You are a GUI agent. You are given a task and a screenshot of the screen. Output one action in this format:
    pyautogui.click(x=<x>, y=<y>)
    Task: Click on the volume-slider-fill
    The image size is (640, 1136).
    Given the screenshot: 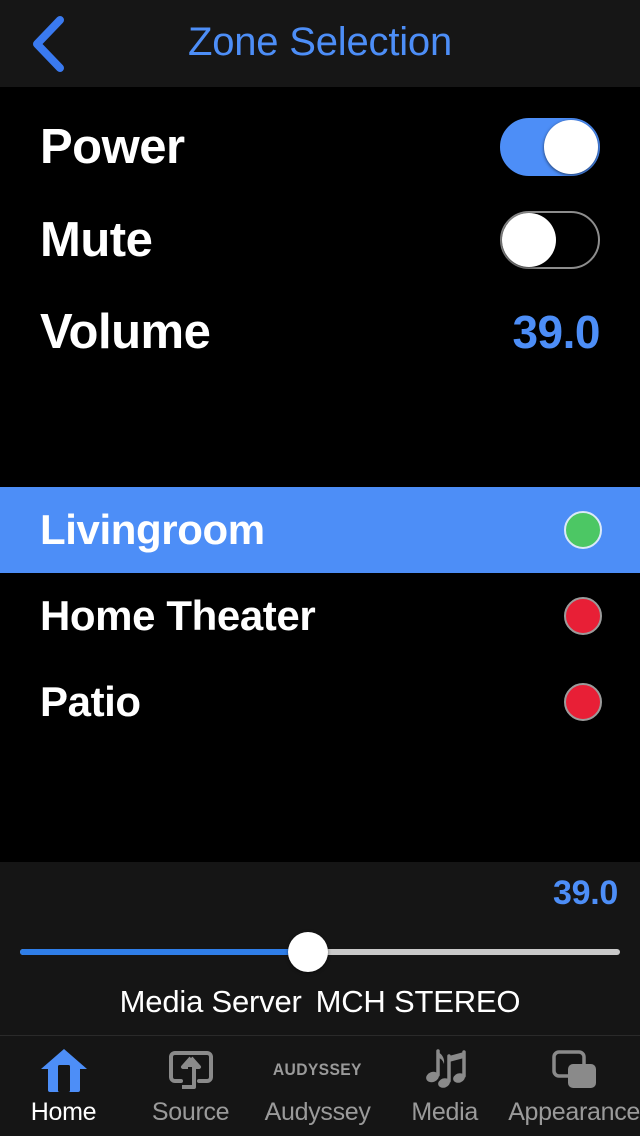 What is the action you would take?
    pyautogui.click(x=164, y=952)
    